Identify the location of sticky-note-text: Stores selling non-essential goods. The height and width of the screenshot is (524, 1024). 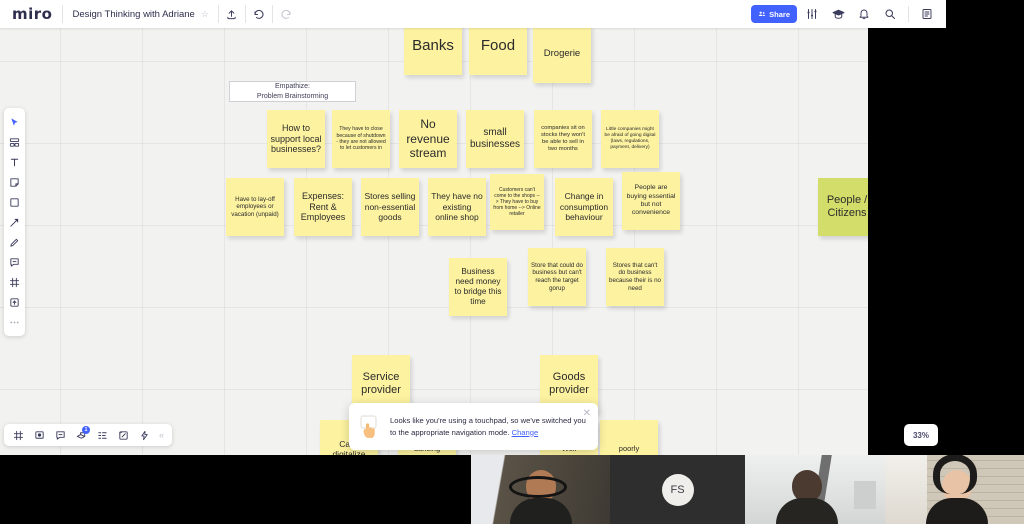
(390, 207).